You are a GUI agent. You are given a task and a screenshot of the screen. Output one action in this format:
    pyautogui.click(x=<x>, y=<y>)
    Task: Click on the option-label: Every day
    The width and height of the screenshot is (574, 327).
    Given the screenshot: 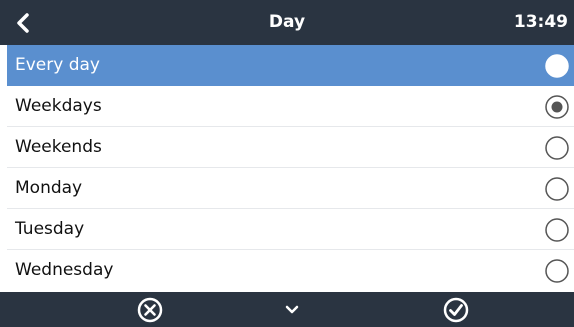 What is the action you would take?
    pyautogui.click(x=57, y=65)
    